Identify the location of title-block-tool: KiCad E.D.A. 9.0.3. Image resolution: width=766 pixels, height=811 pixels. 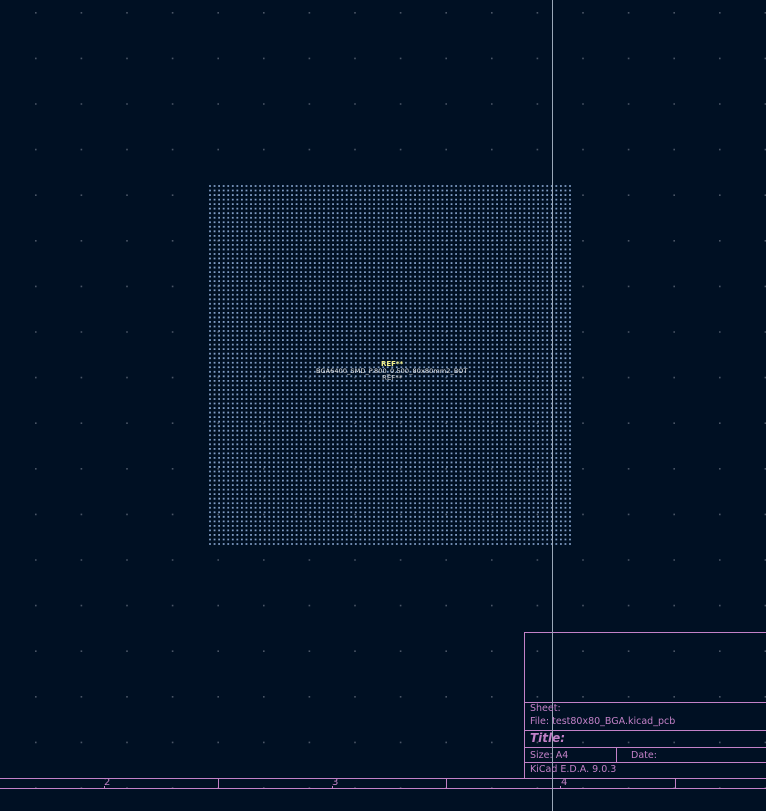
(573, 770).